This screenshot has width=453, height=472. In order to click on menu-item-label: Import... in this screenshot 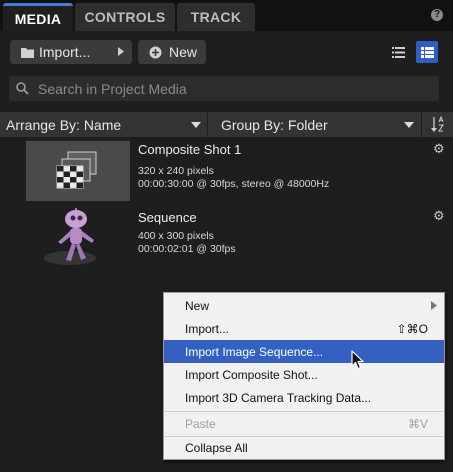, I will do `click(207, 328)`.